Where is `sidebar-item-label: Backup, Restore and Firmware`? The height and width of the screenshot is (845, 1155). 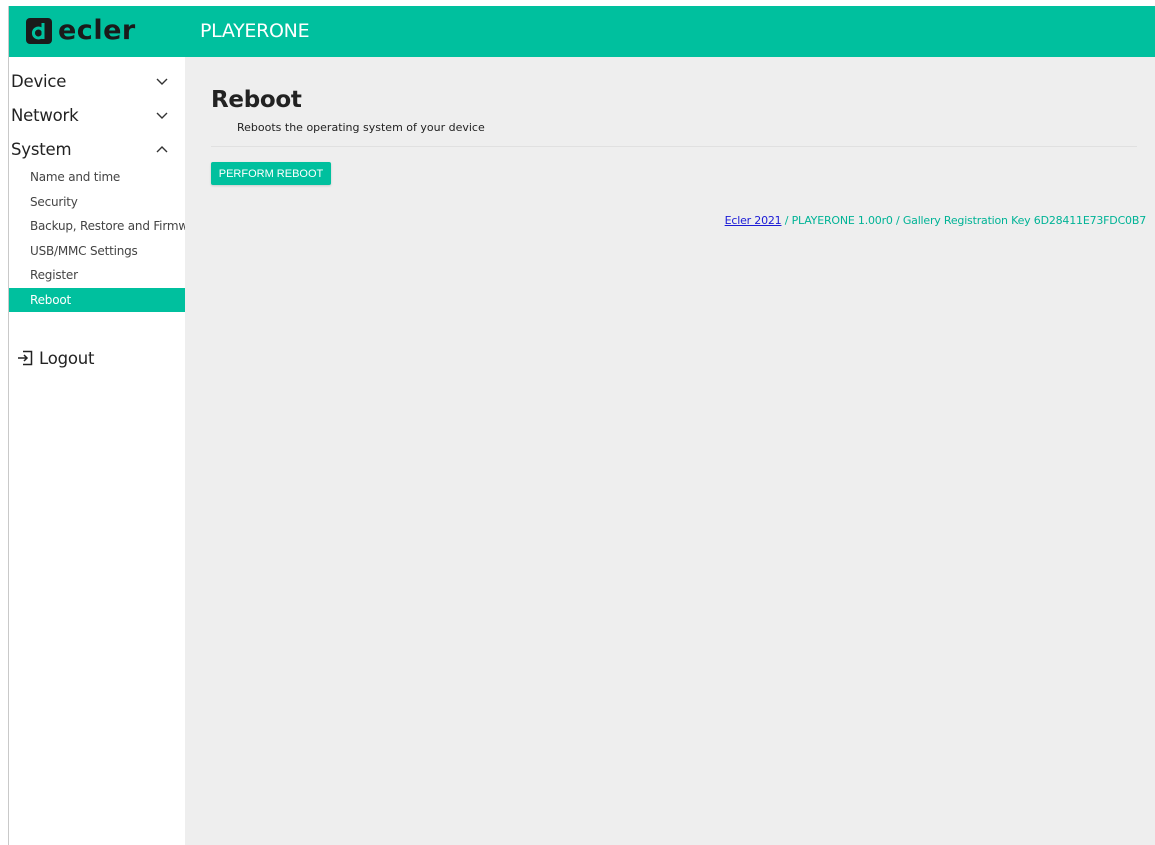
sidebar-item-label: Backup, Restore and Firmware is located at coordinates (107, 226).